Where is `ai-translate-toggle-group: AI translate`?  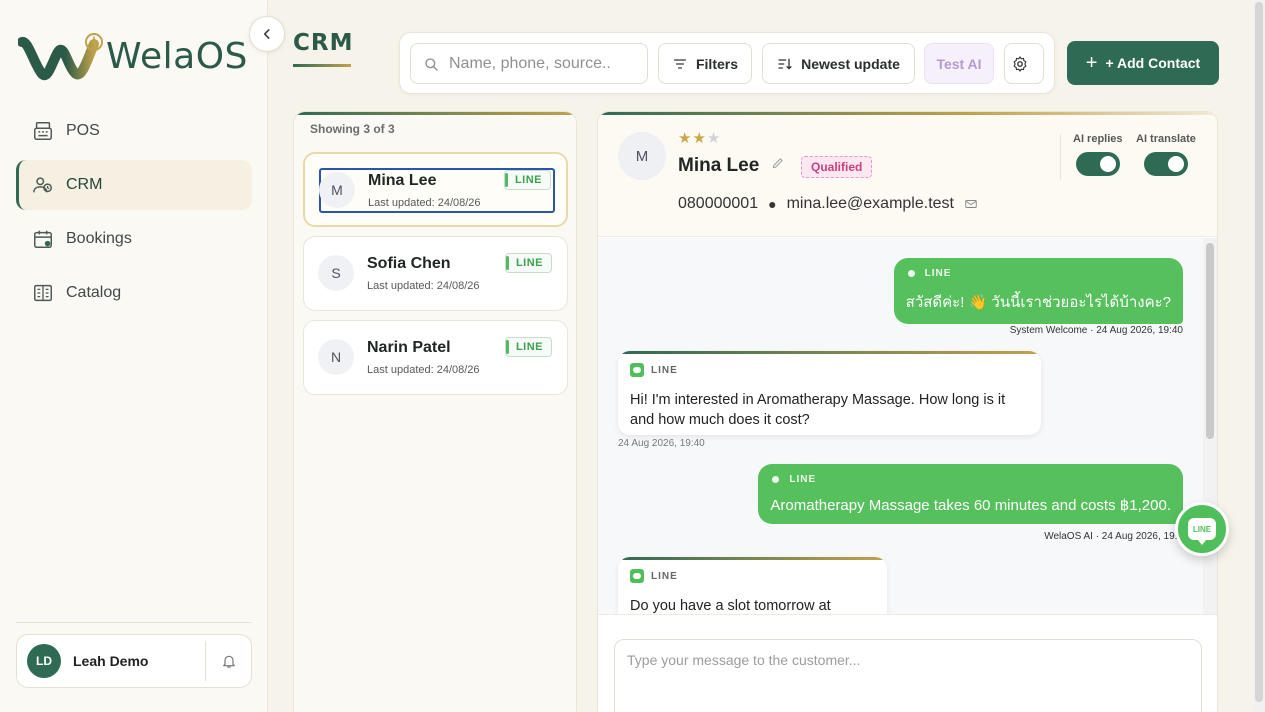
ai-translate-toggle-group: AI translate is located at coordinates (1166, 157).